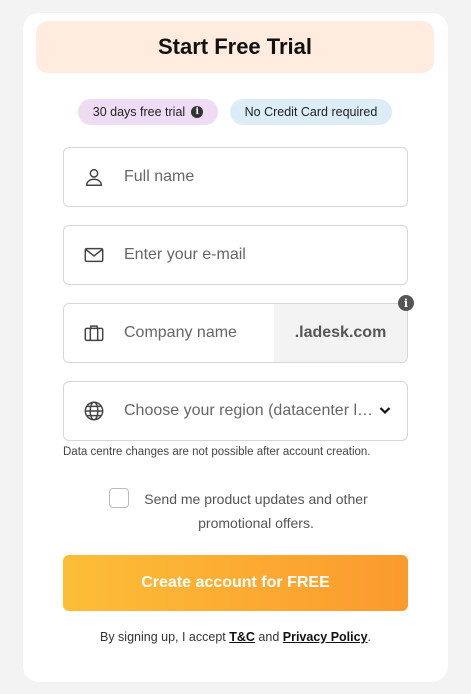 The image size is (471, 694). I want to click on no-credit-card-badge: No Credit Card required, so click(311, 112).